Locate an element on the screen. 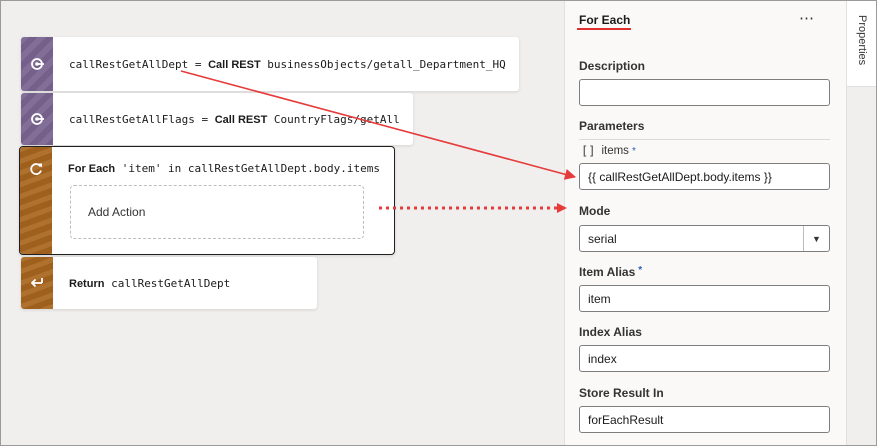  panel-title: For Each is located at coordinates (605, 20).